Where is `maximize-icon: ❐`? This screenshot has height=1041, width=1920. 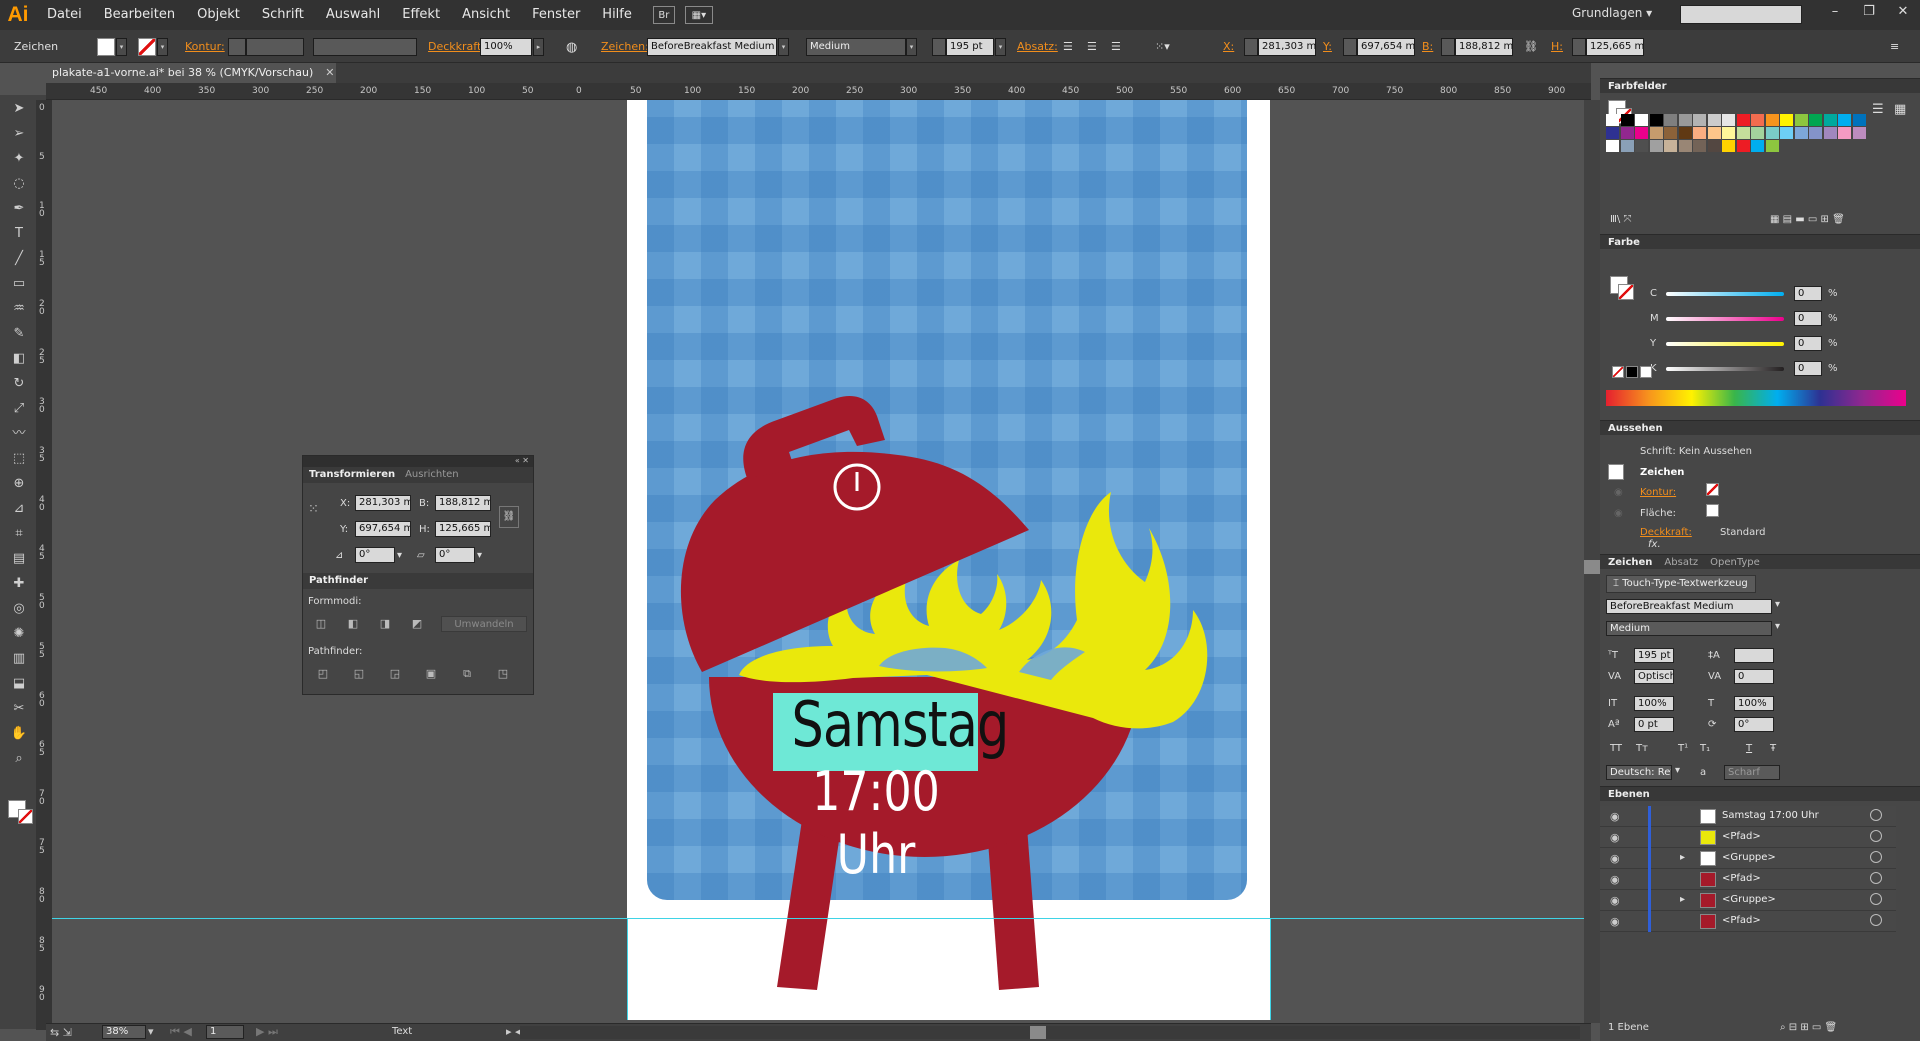 maximize-icon: ❐ is located at coordinates (1869, 11).